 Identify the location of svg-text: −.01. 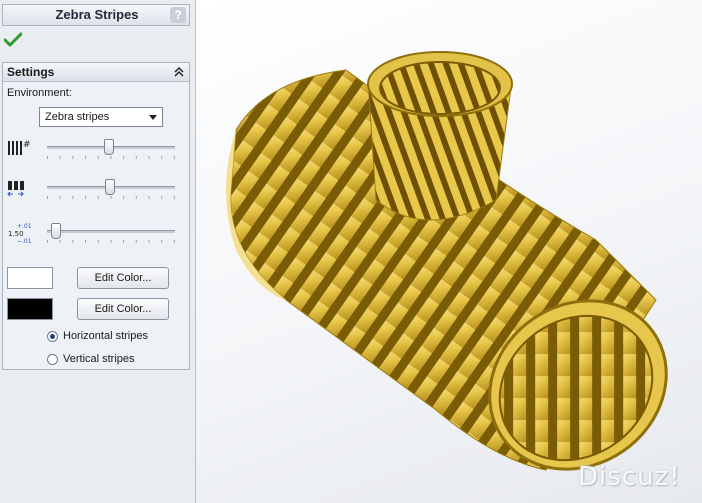
(24, 241).